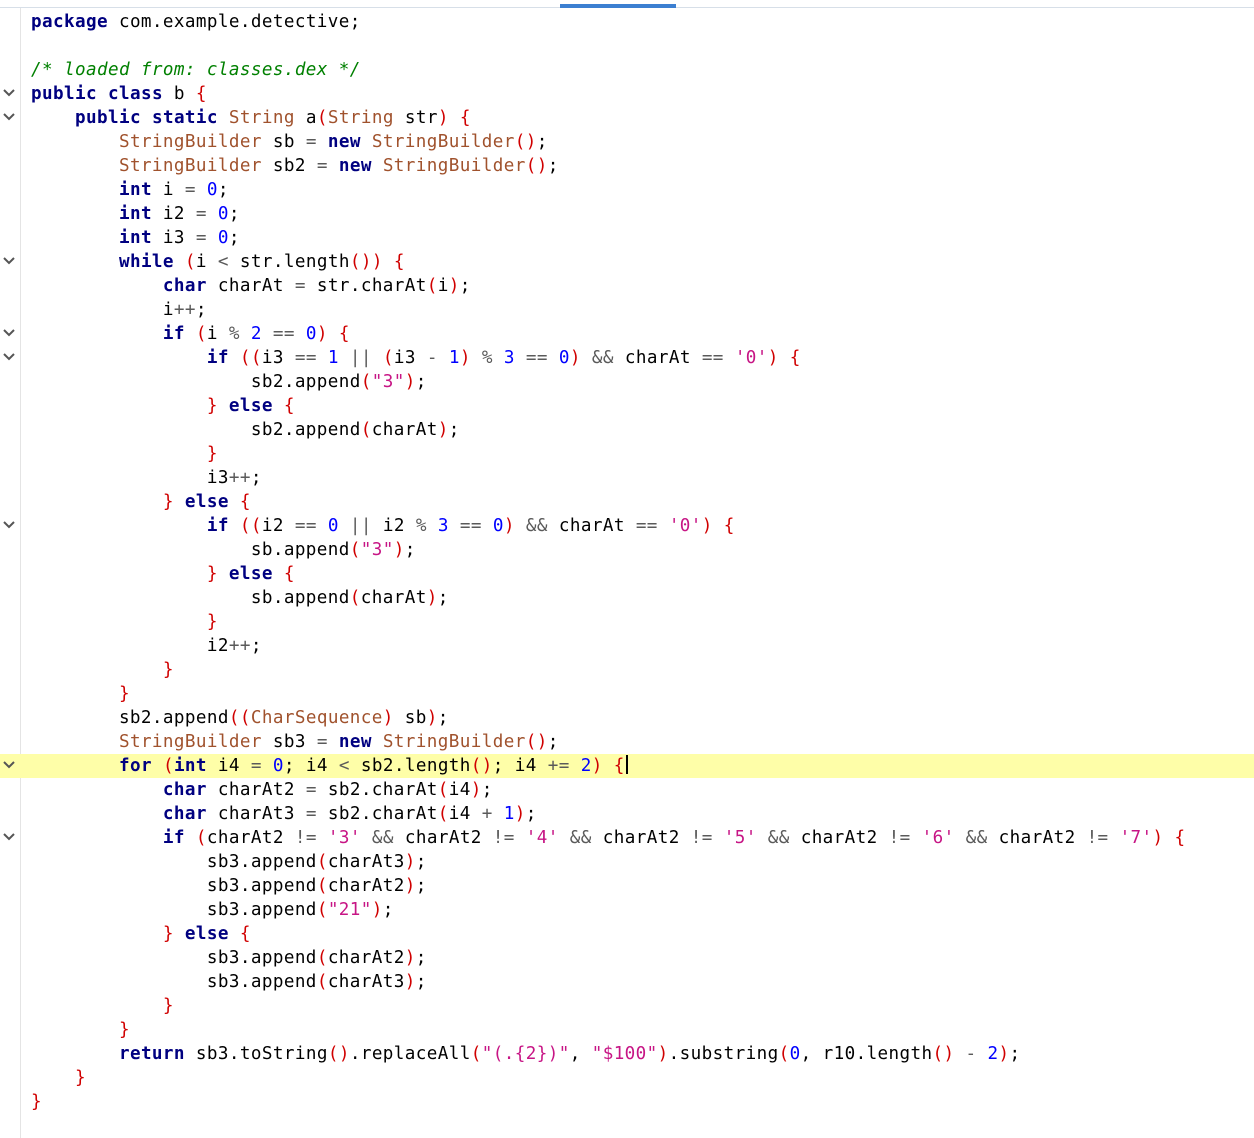  Describe the element at coordinates (627, 478) in the screenshot. I see `code-line: i3++;` at that location.